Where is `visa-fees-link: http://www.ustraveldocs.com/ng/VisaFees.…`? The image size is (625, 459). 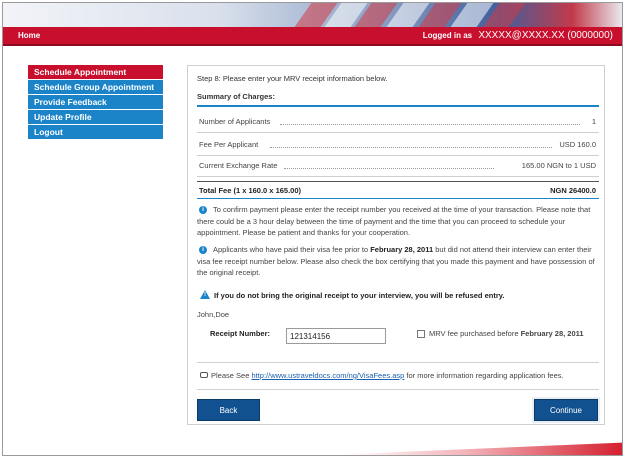
visa-fees-link: http://www.ustraveldocs.com/ng/VisaFees.… is located at coordinates (327, 375).